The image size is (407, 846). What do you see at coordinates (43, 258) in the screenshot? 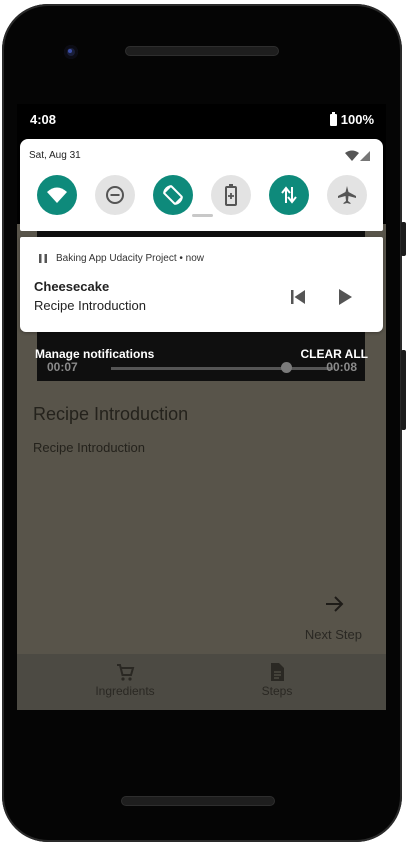
I see `pause-icon` at bounding box center [43, 258].